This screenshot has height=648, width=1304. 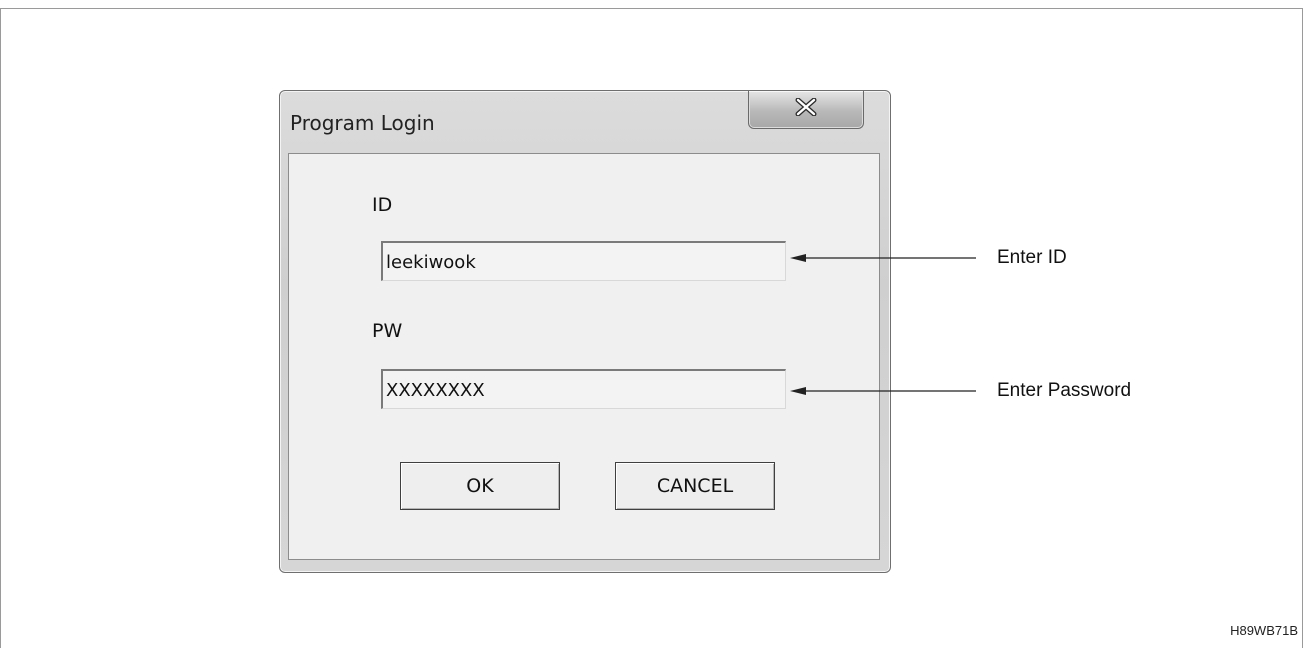 What do you see at coordinates (798, 391) in the screenshot?
I see `pw-callout-arrow-icon` at bounding box center [798, 391].